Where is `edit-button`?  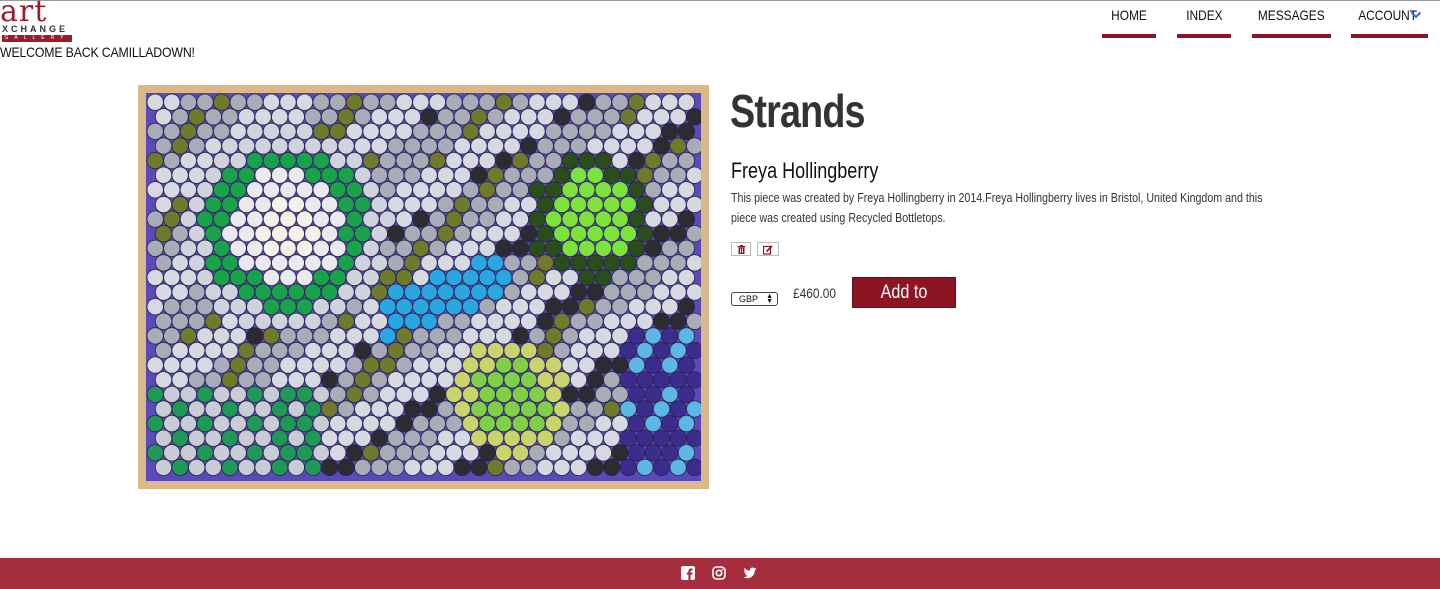
edit-button is located at coordinates (768, 249).